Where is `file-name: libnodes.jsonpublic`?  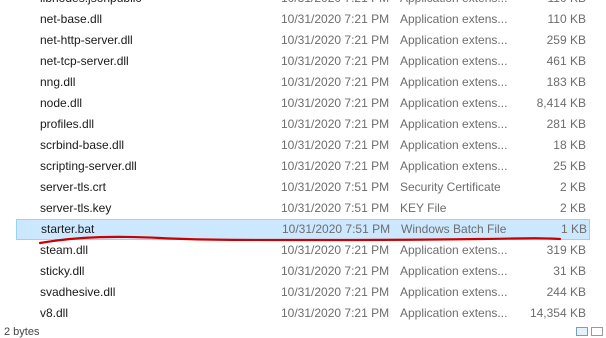 file-name: libnodes.jsonpublic is located at coordinates (155, 4).